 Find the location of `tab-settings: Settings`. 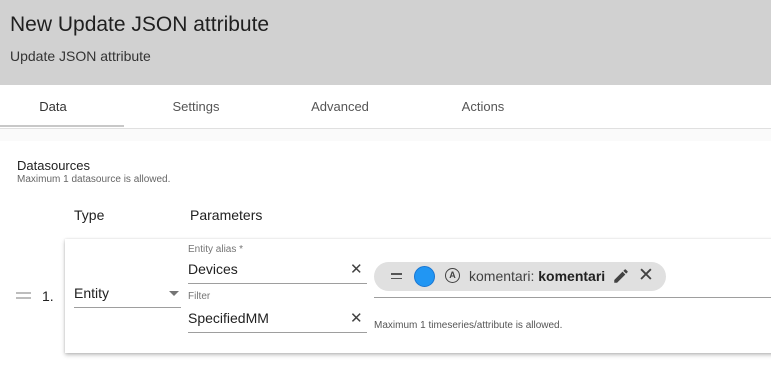

tab-settings: Settings is located at coordinates (196, 106).